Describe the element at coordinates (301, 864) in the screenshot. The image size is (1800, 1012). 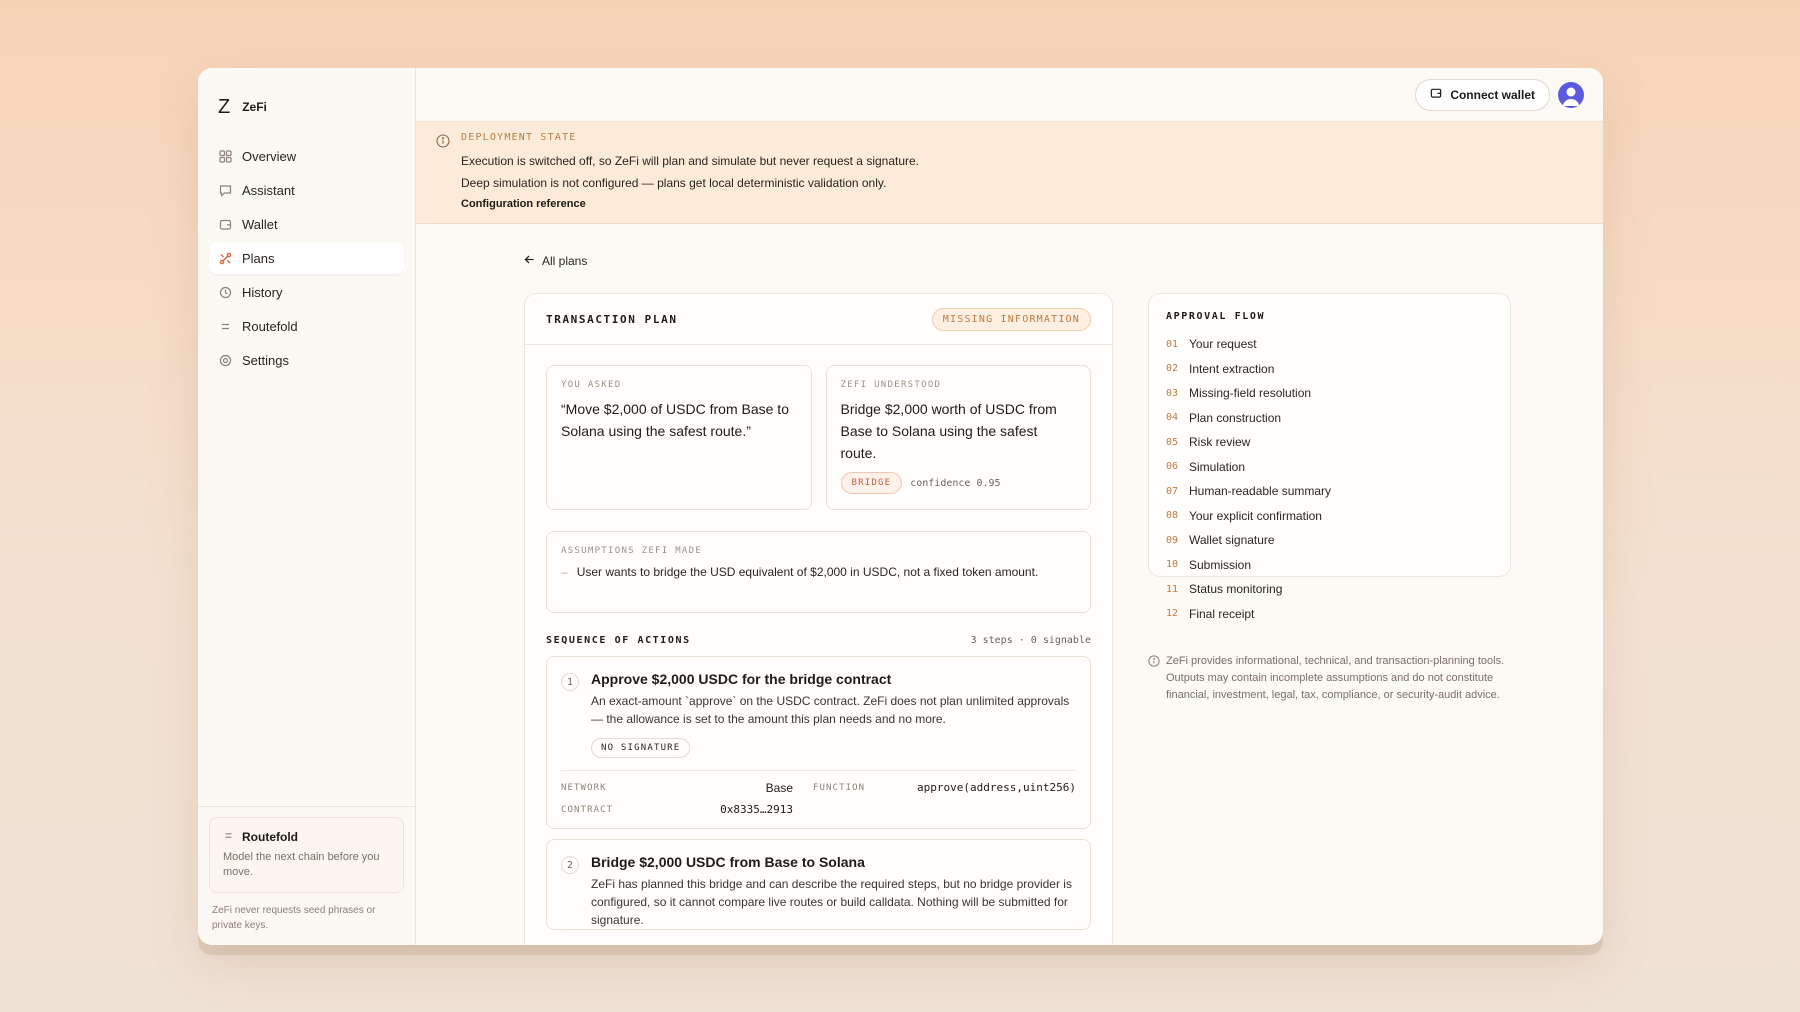
I see `routefold-card-description: Model the next chain before you move.` at that location.